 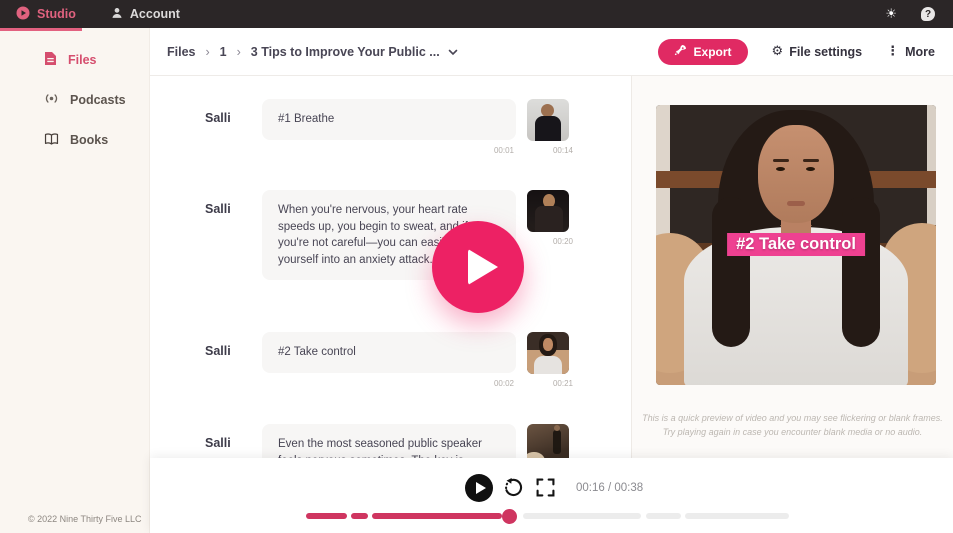 What do you see at coordinates (50, 60) in the screenshot?
I see `file-icon` at bounding box center [50, 60].